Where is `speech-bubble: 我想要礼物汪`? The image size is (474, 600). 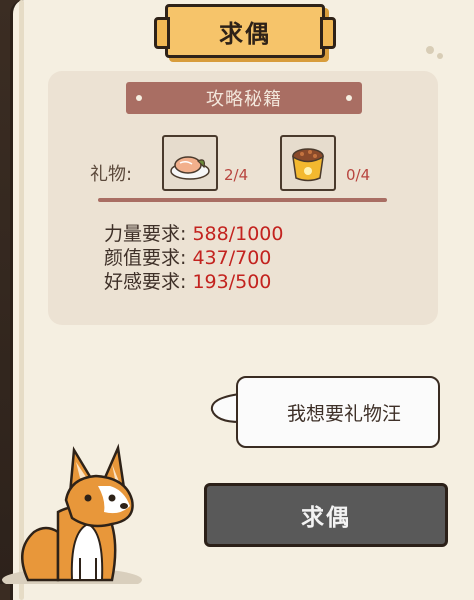
speech-bubble: 我想要礼物汪 is located at coordinates (326, 412).